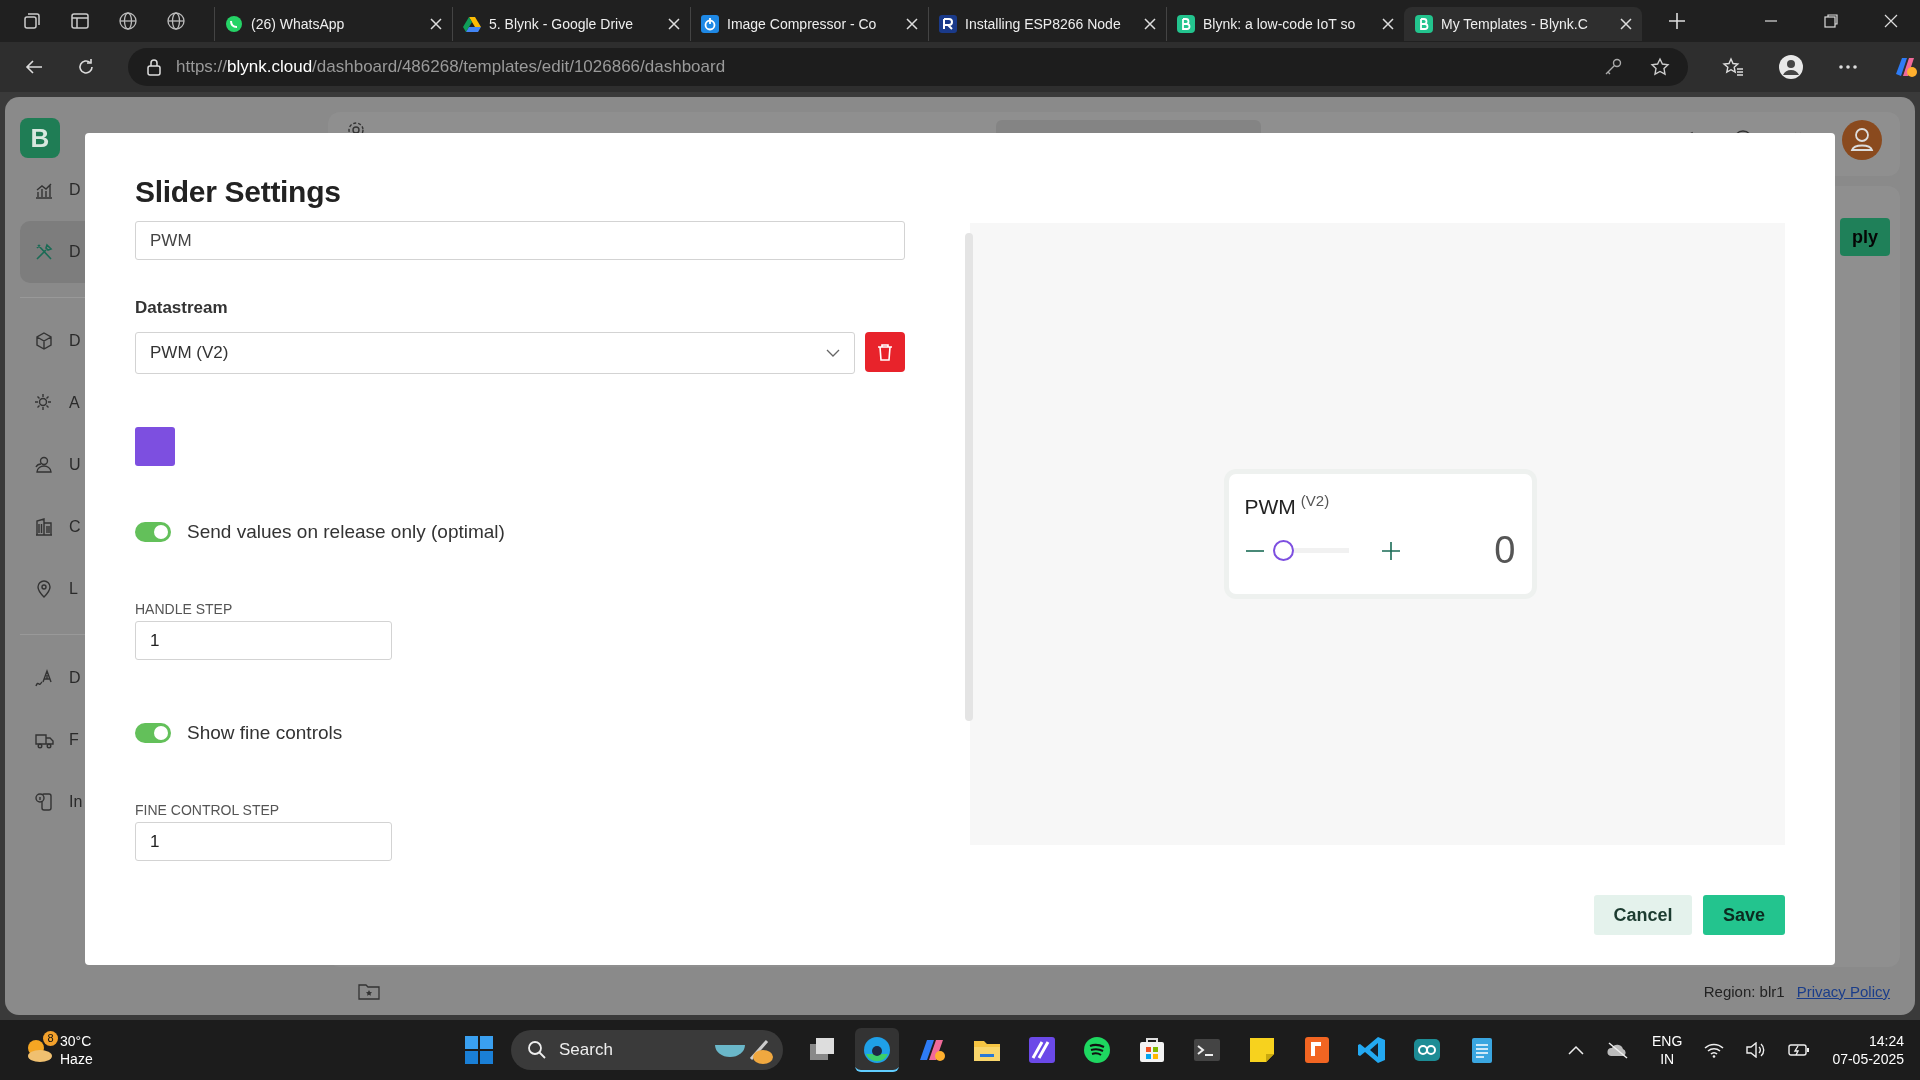 The height and width of the screenshot is (1080, 1920). What do you see at coordinates (1515, 24) in the screenshot?
I see `tab-title: My Templates - Blynk.C` at bounding box center [1515, 24].